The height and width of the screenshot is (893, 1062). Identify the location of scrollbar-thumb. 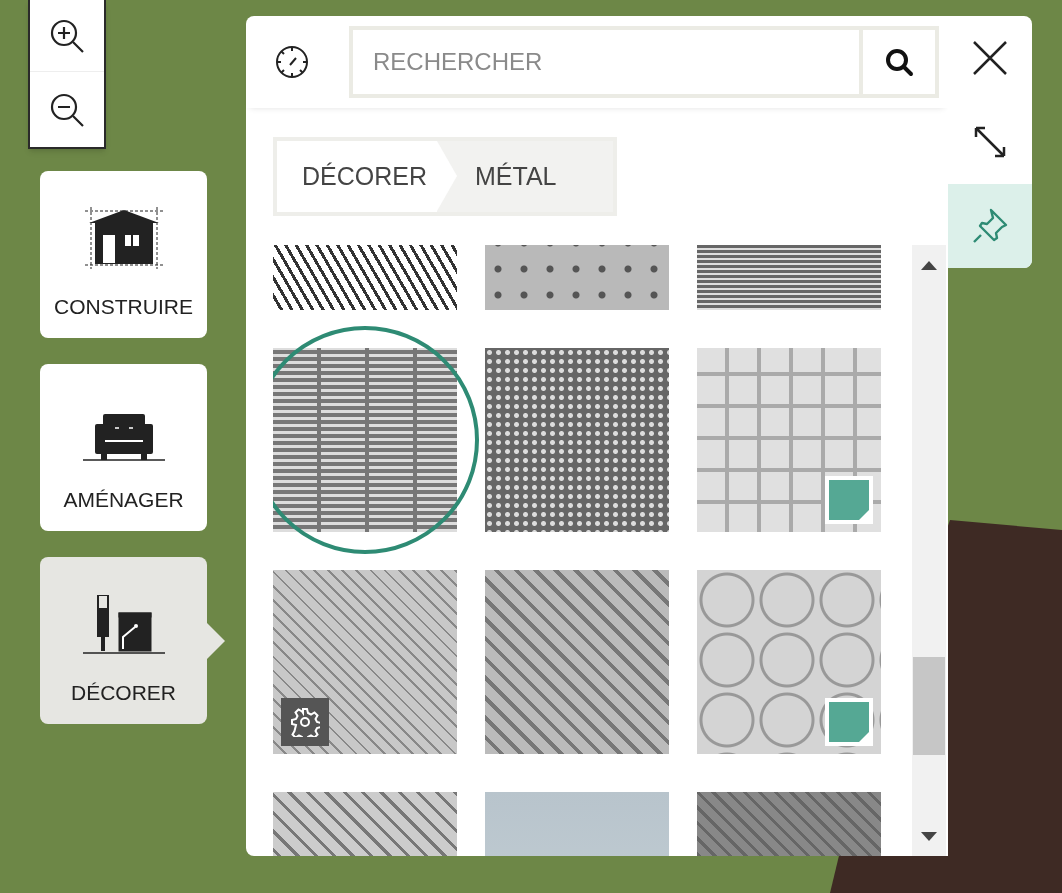
(929, 706).